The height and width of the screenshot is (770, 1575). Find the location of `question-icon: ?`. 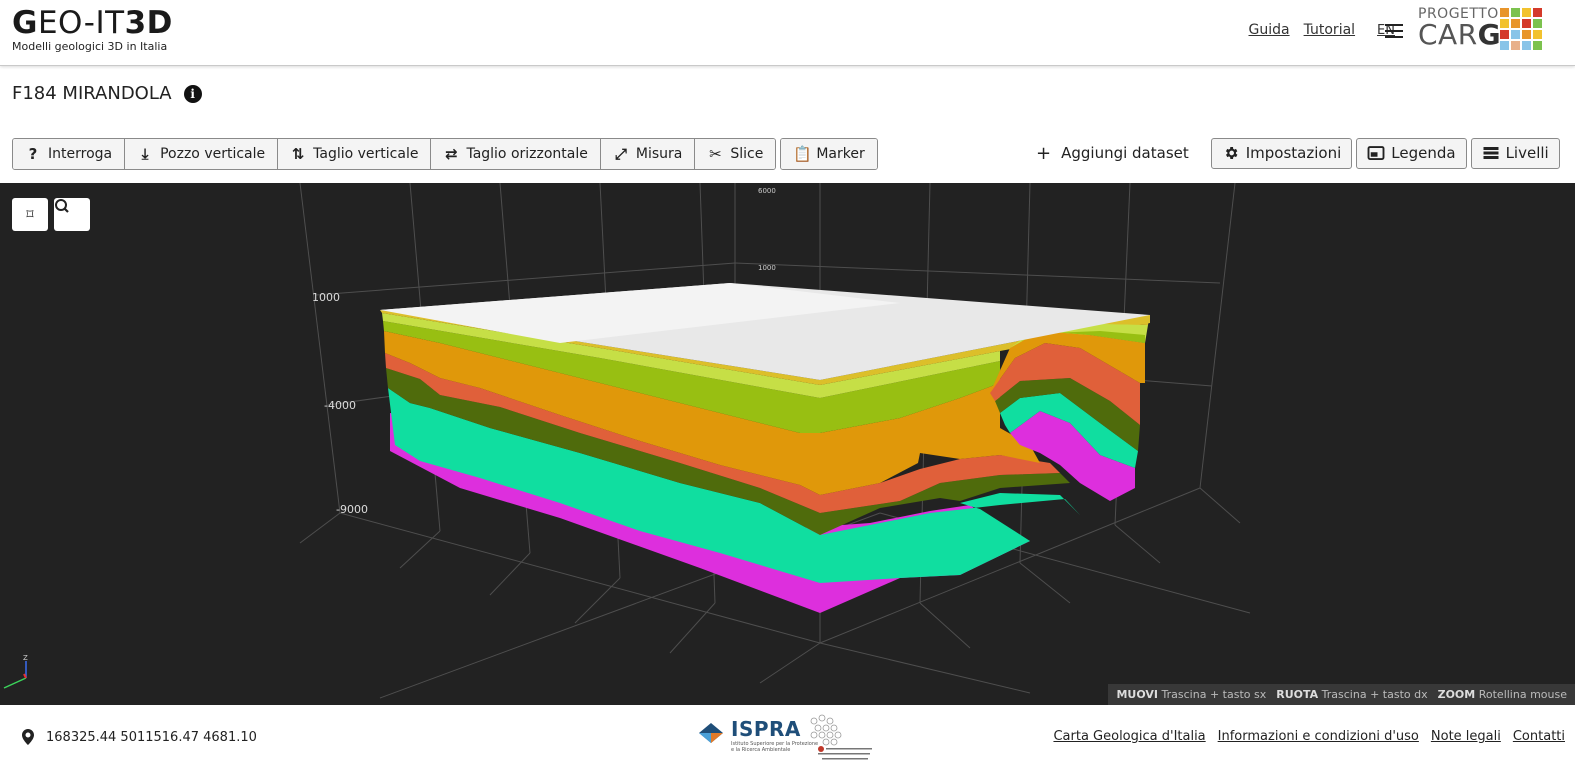

question-icon: ? is located at coordinates (33, 154).